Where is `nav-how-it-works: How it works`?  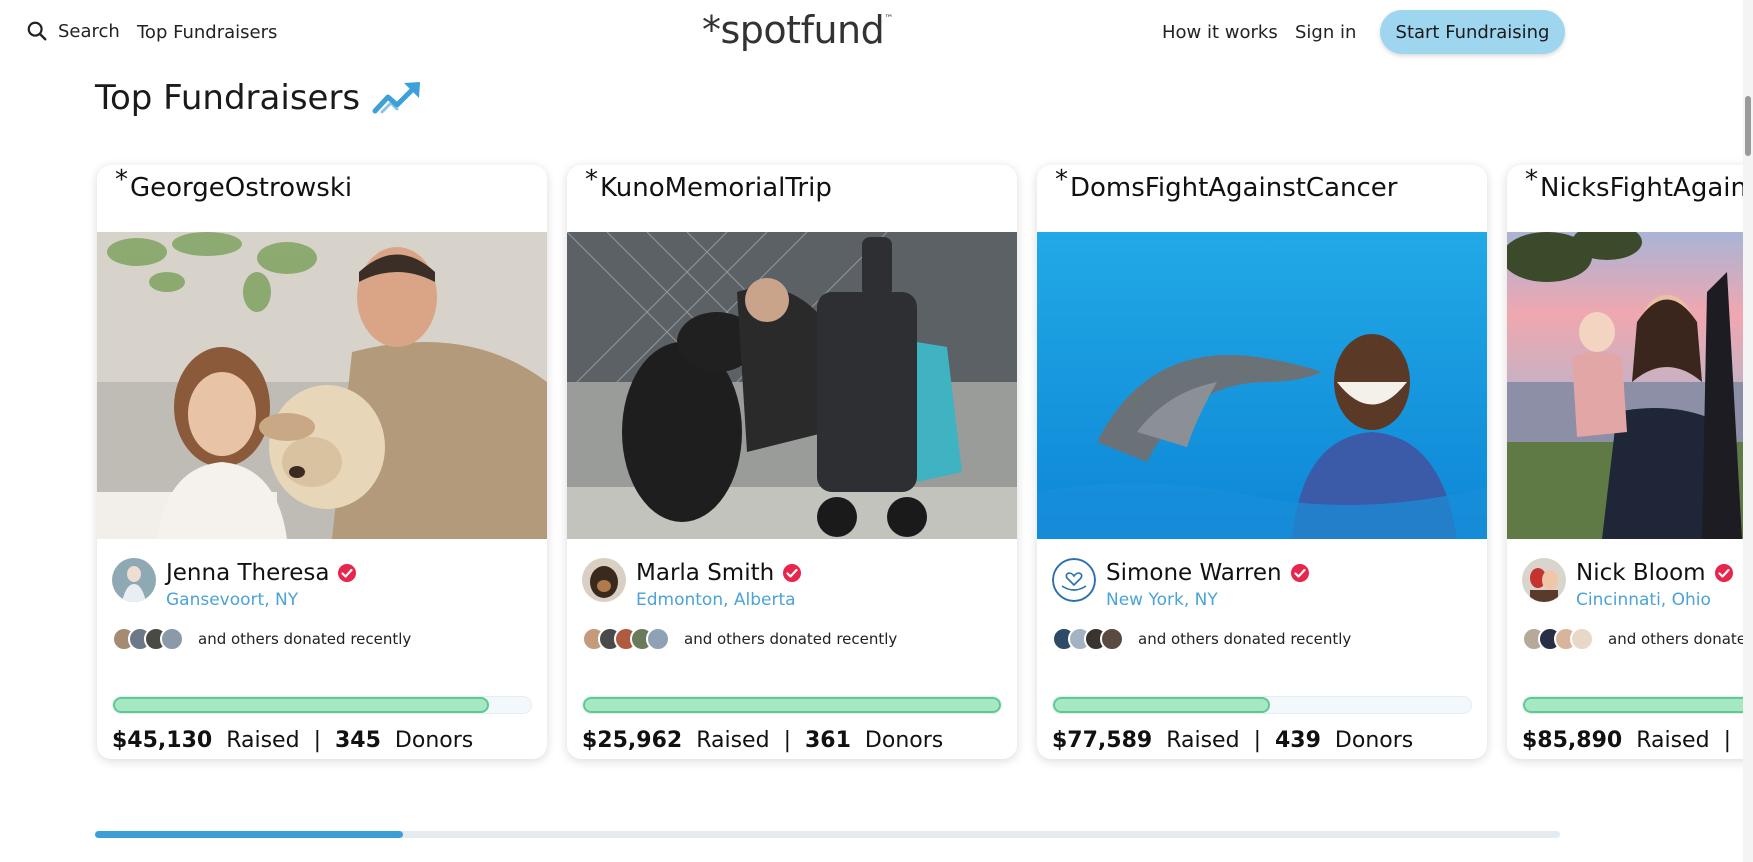 nav-how-it-works: How it works is located at coordinates (1220, 32).